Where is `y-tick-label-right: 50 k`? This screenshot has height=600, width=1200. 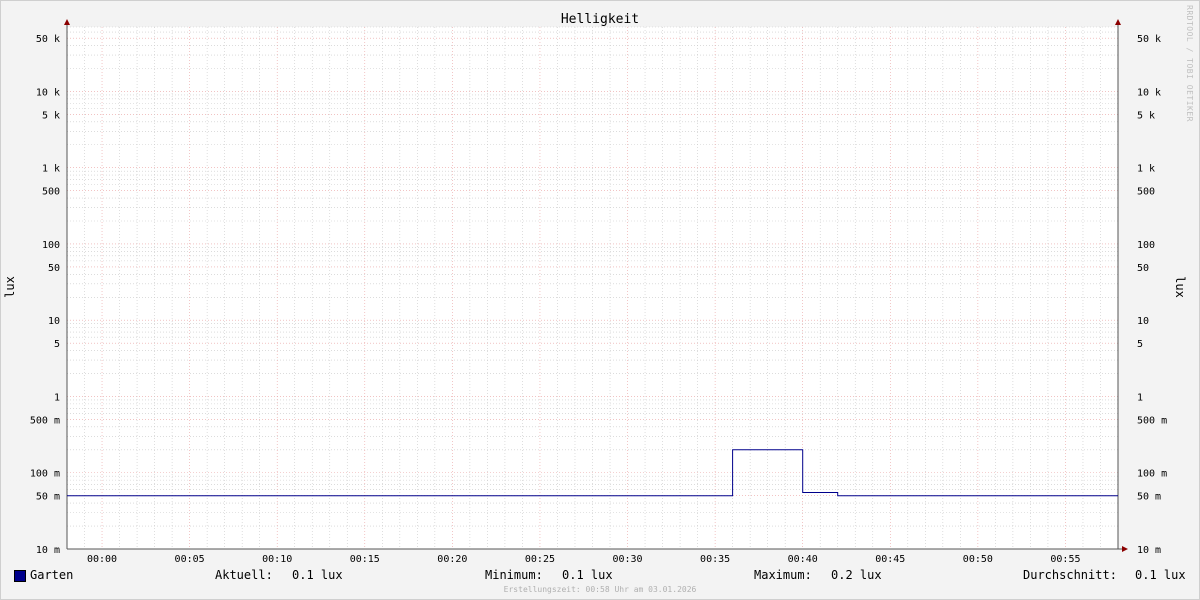 y-tick-label-right: 50 k is located at coordinates (1149, 39).